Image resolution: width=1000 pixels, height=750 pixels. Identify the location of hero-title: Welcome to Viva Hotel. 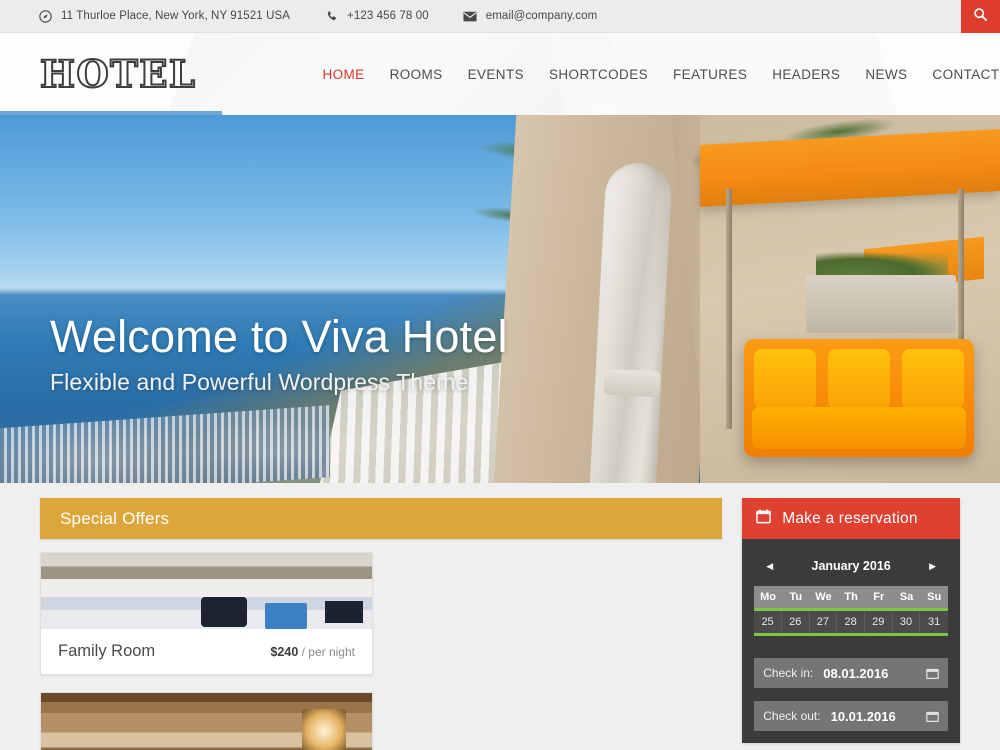
(279, 336).